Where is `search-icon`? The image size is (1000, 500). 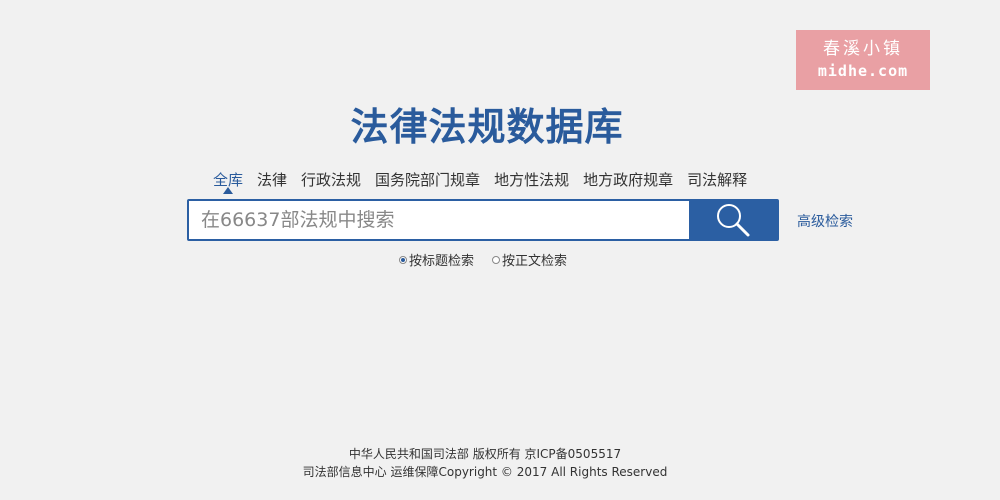
search-icon is located at coordinates (733, 220).